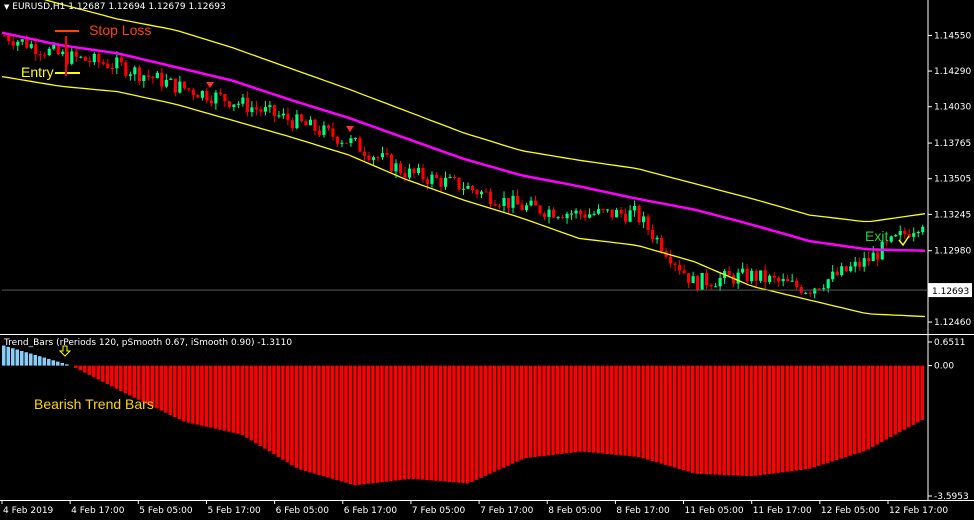 The width and height of the screenshot is (974, 520). What do you see at coordinates (952, 108) in the screenshot?
I see `price-tick-label: 1.14030` at bounding box center [952, 108].